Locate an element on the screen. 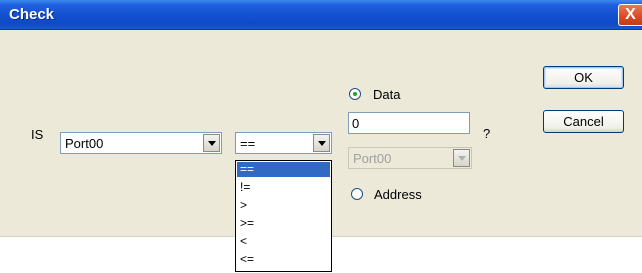 This screenshot has width=642, height=273. operator-dropdown-list: == != > >= < <= is located at coordinates (283, 216).